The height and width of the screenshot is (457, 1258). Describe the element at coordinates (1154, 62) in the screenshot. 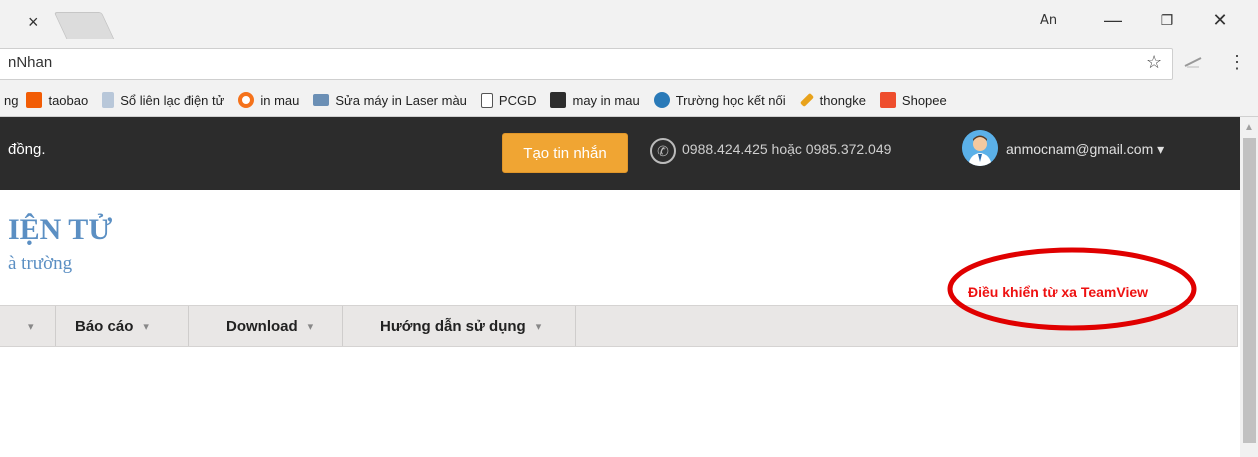

I see `bookmark-star-icon: ☆` at that location.